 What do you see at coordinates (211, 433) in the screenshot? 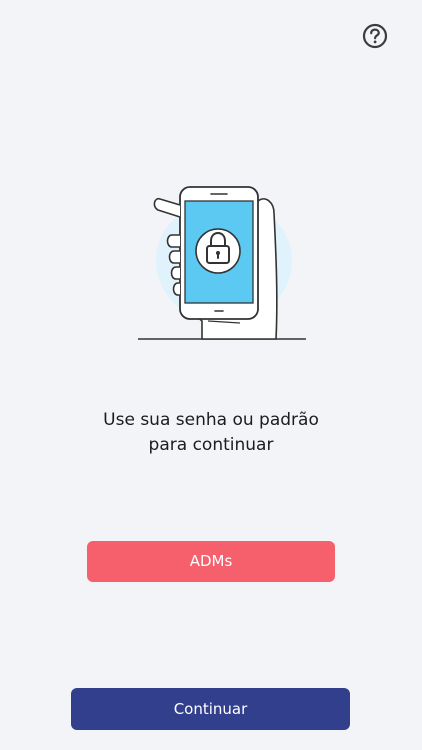
I see `unlock-instruction: Use sua senha ou padrão para continuar` at bounding box center [211, 433].